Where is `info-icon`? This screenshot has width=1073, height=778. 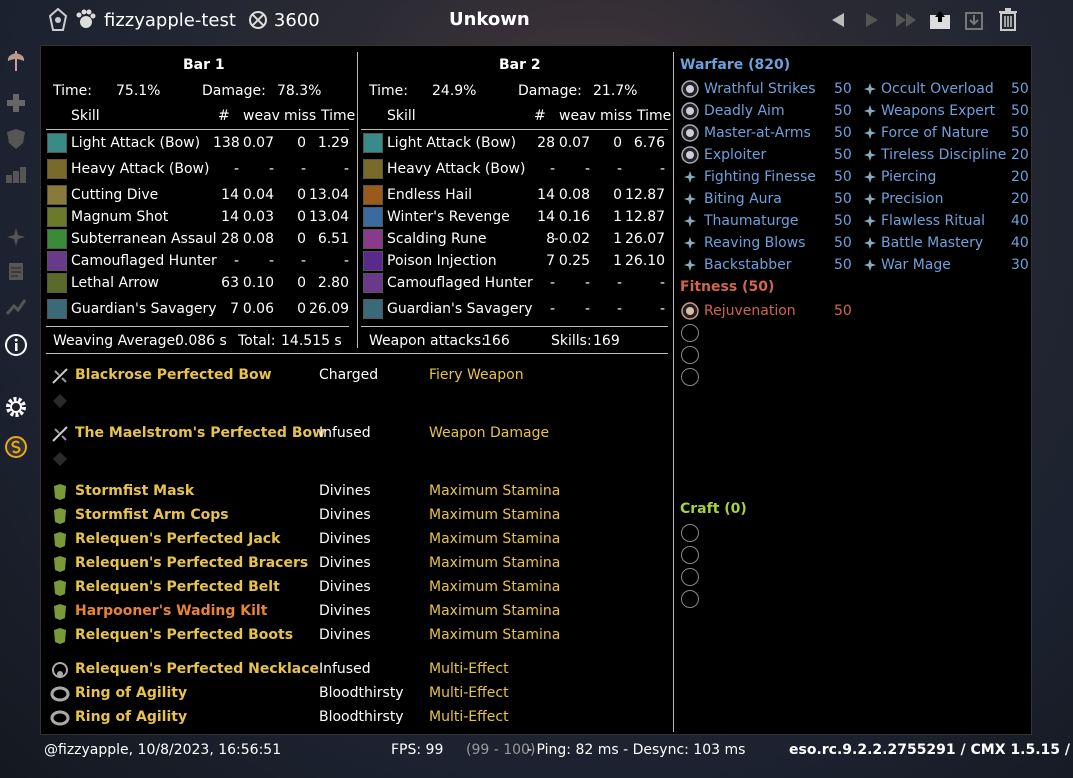
info-icon is located at coordinates (16, 345).